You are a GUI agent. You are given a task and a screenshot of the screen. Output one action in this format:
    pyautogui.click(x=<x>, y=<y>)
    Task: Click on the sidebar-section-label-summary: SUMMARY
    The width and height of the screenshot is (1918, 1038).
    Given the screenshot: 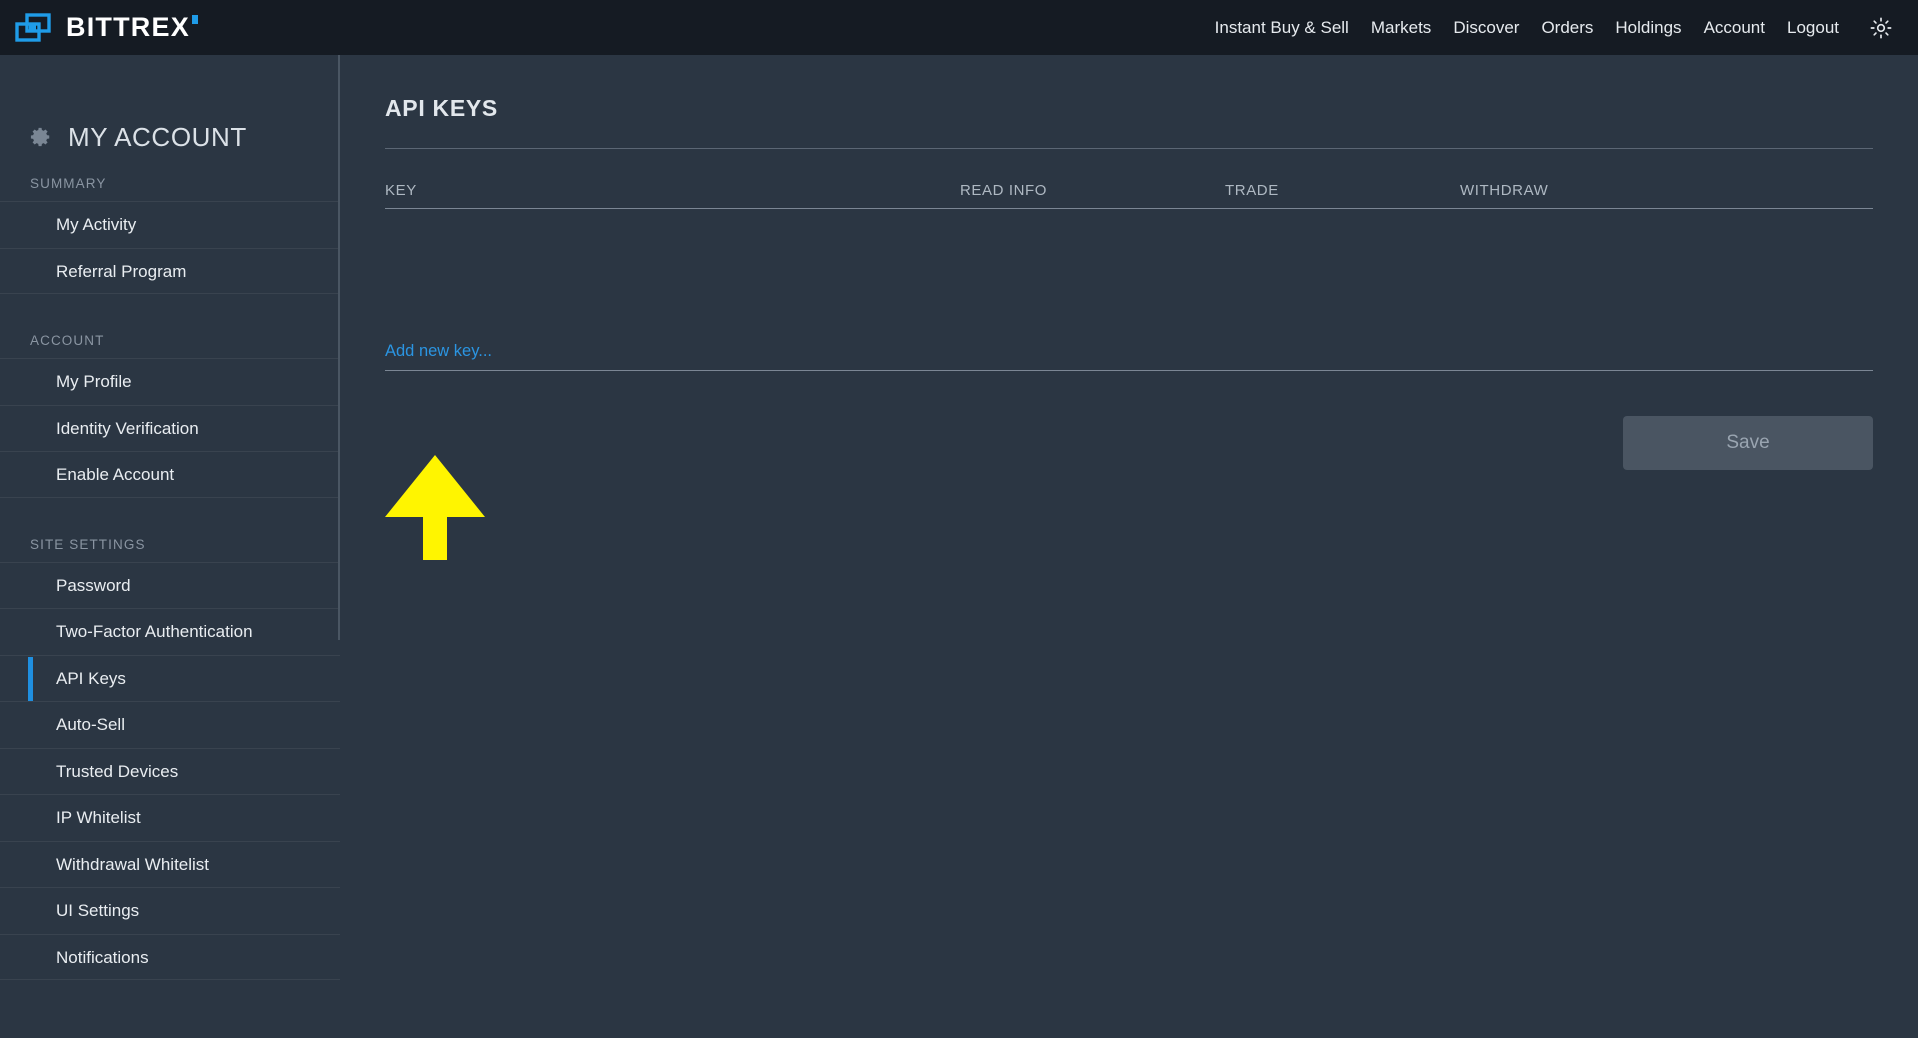 What is the action you would take?
    pyautogui.click(x=68, y=183)
    